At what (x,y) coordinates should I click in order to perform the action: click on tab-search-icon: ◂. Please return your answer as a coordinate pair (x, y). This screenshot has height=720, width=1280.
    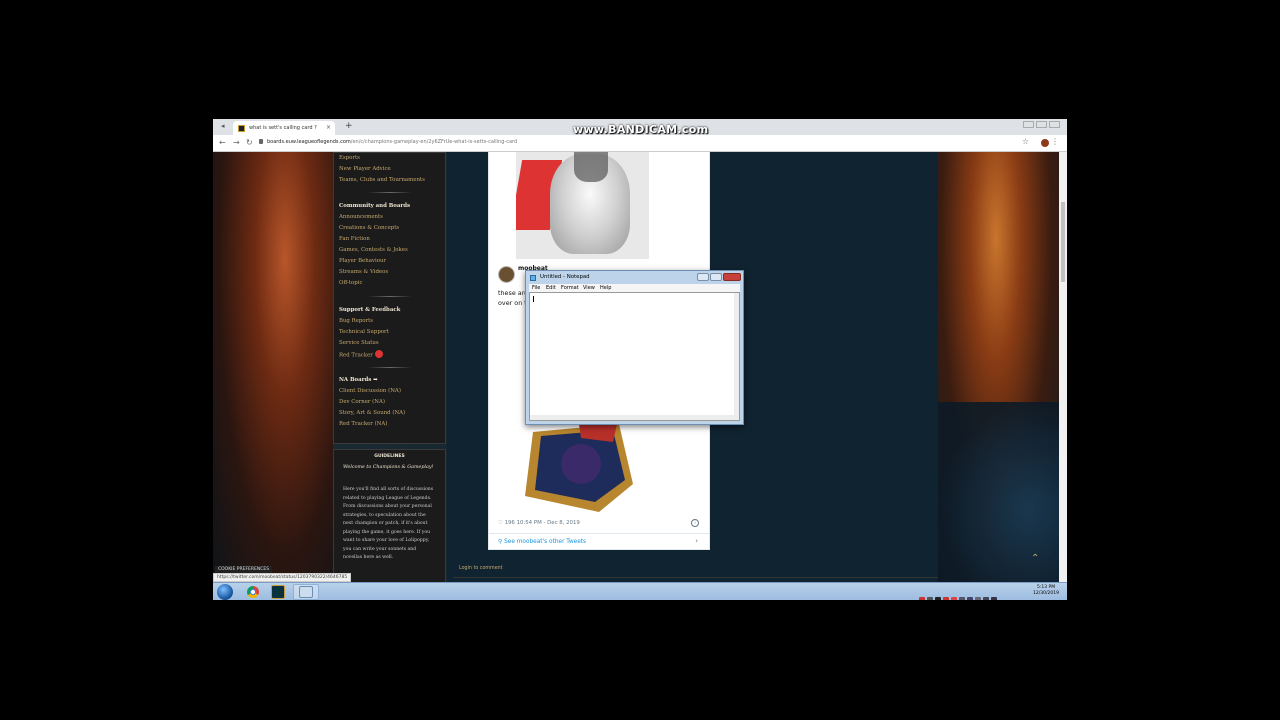
    Looking at the image, I should click on (223, 126).